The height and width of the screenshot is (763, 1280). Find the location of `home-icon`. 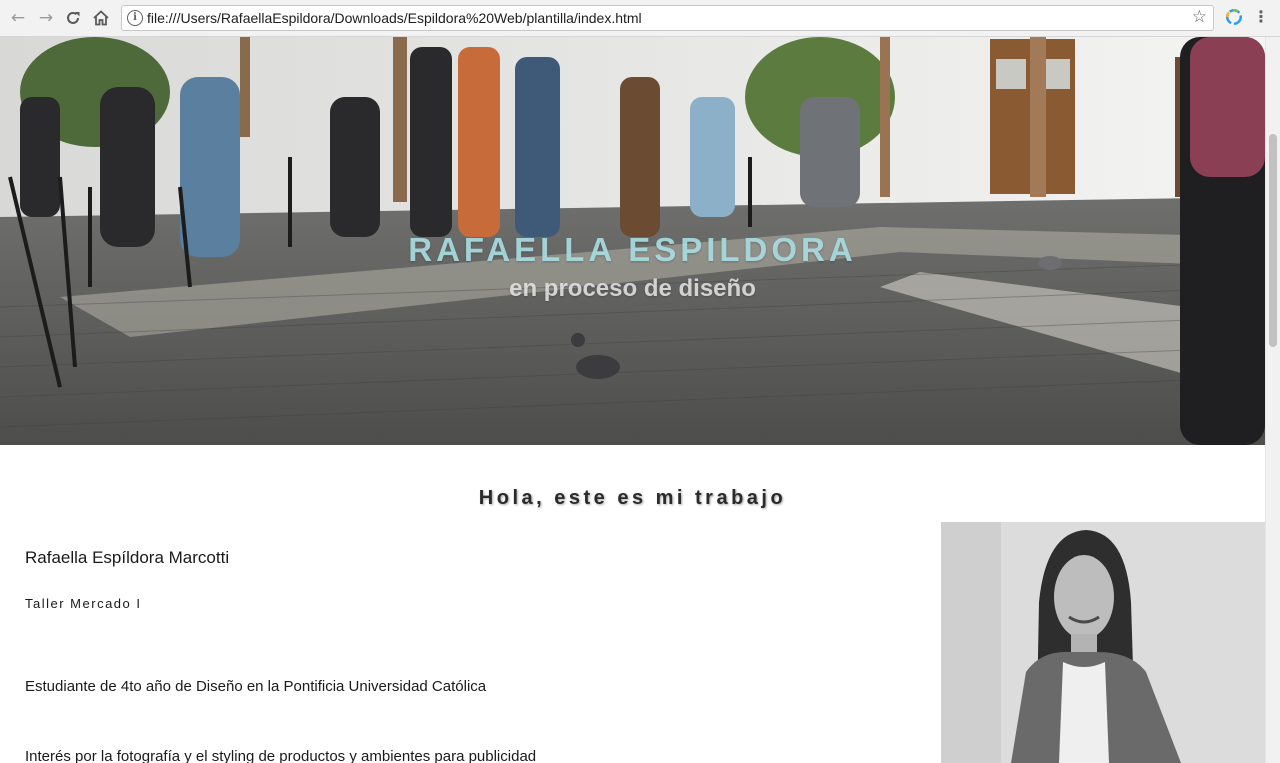

home-icon is located at coordinates (101, 18).